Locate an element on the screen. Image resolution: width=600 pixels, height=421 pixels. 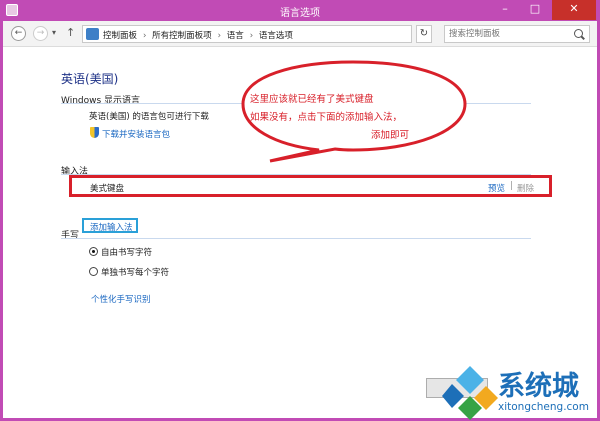
annotation-line-2: 如果没有，点击下面的添加输入法， is located at coordinates (326, 117).